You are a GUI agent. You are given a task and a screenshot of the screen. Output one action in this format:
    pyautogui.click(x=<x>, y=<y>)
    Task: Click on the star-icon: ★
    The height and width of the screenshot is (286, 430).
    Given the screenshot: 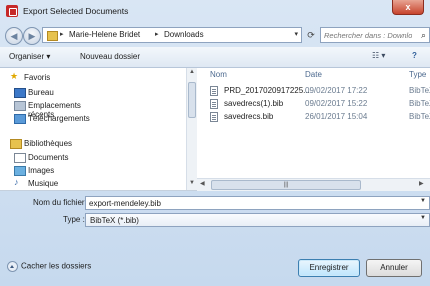 What is the action you would take?
    pyautogui.click(x=14, y=76)
    